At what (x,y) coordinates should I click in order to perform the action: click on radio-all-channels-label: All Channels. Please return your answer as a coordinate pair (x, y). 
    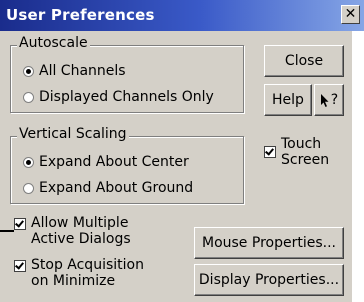
    Looking at the image, I should click on (82, 71).